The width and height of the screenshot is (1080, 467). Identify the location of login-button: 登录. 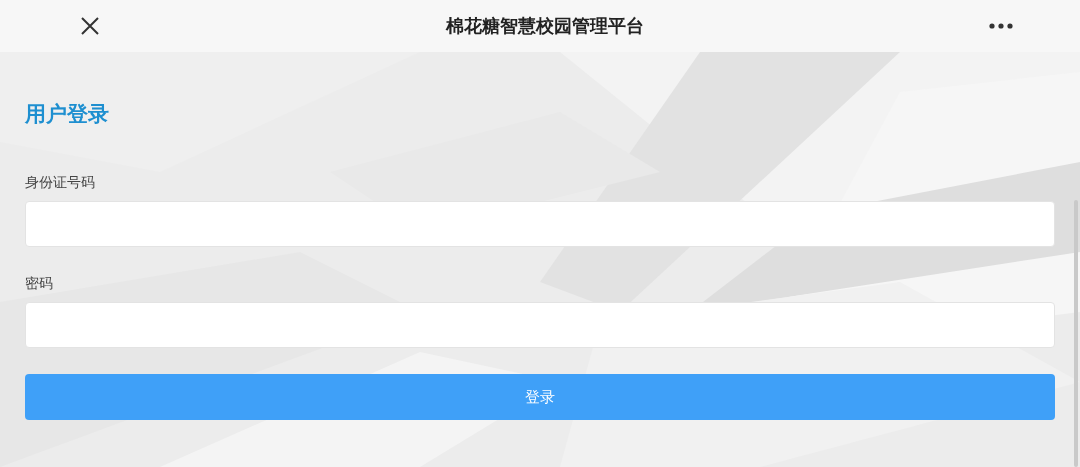
(540, 397).